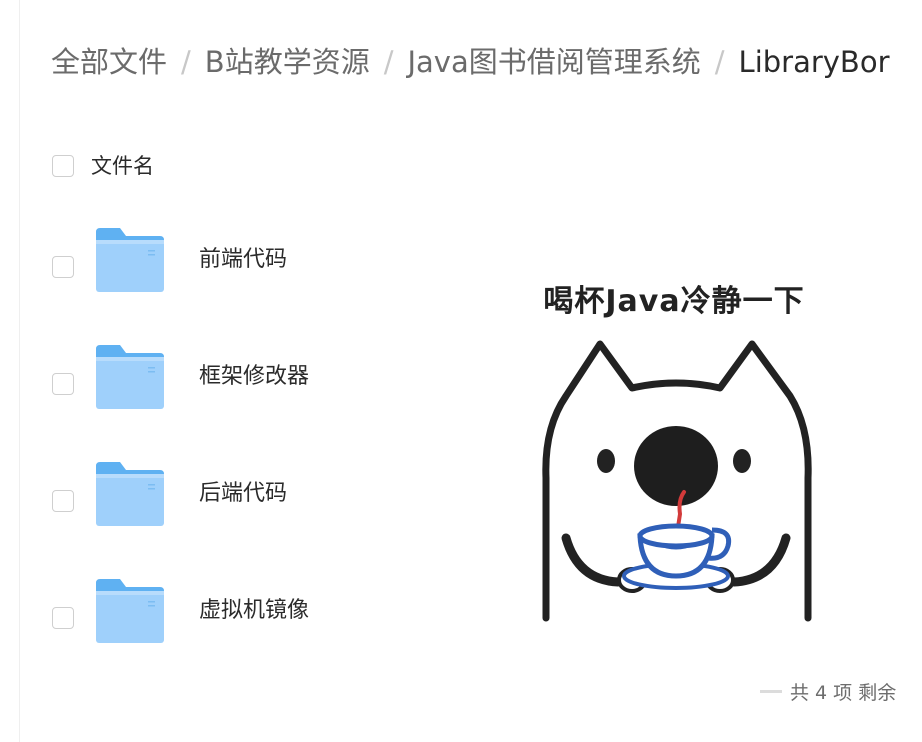 The height and width of the screenshot is (742, 922). What do you see at coordinates (677, 481) in the screenshot?
I see `cat-drinking-coffee-icon` at bounding box center [677, 481].